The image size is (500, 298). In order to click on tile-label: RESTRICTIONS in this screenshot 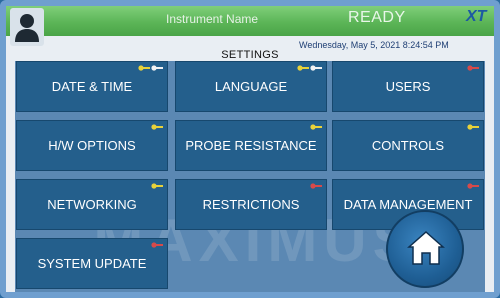, I will do `click(251, 204)`.